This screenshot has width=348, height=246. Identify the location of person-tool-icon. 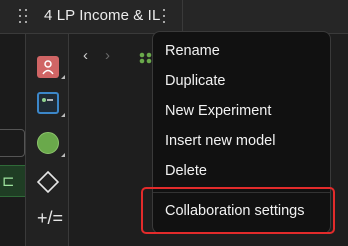
(48, 67).